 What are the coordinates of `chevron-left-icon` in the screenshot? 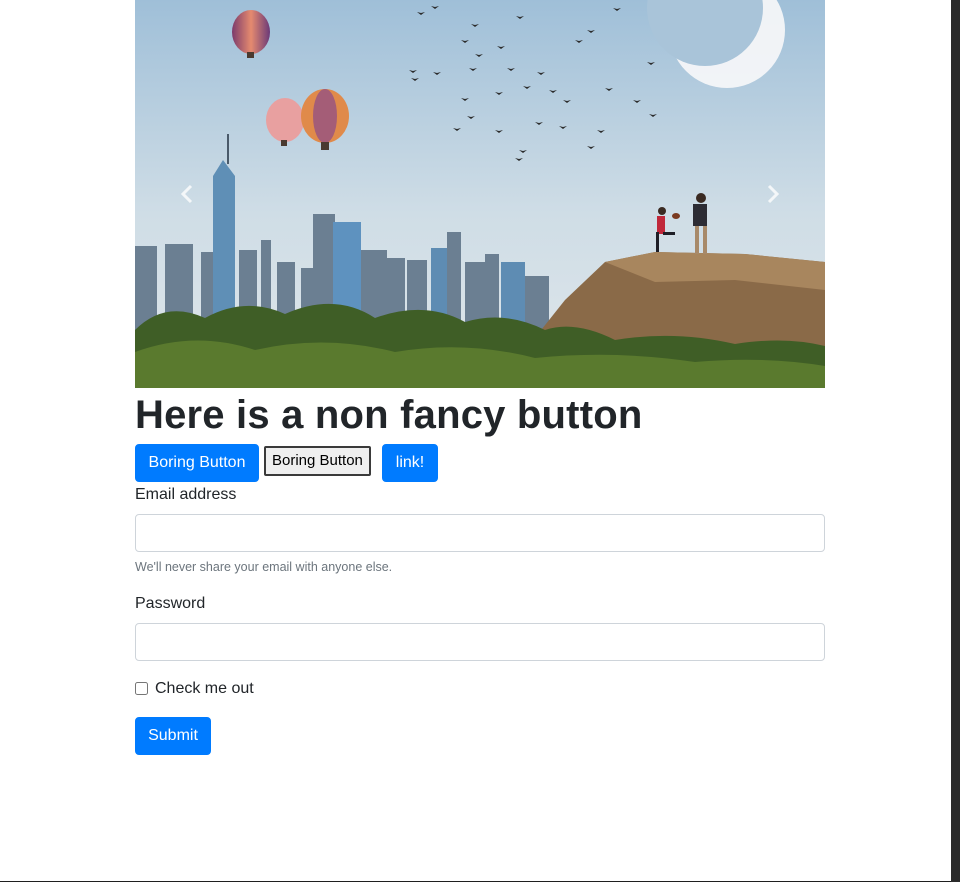 It's located at (186, 194).